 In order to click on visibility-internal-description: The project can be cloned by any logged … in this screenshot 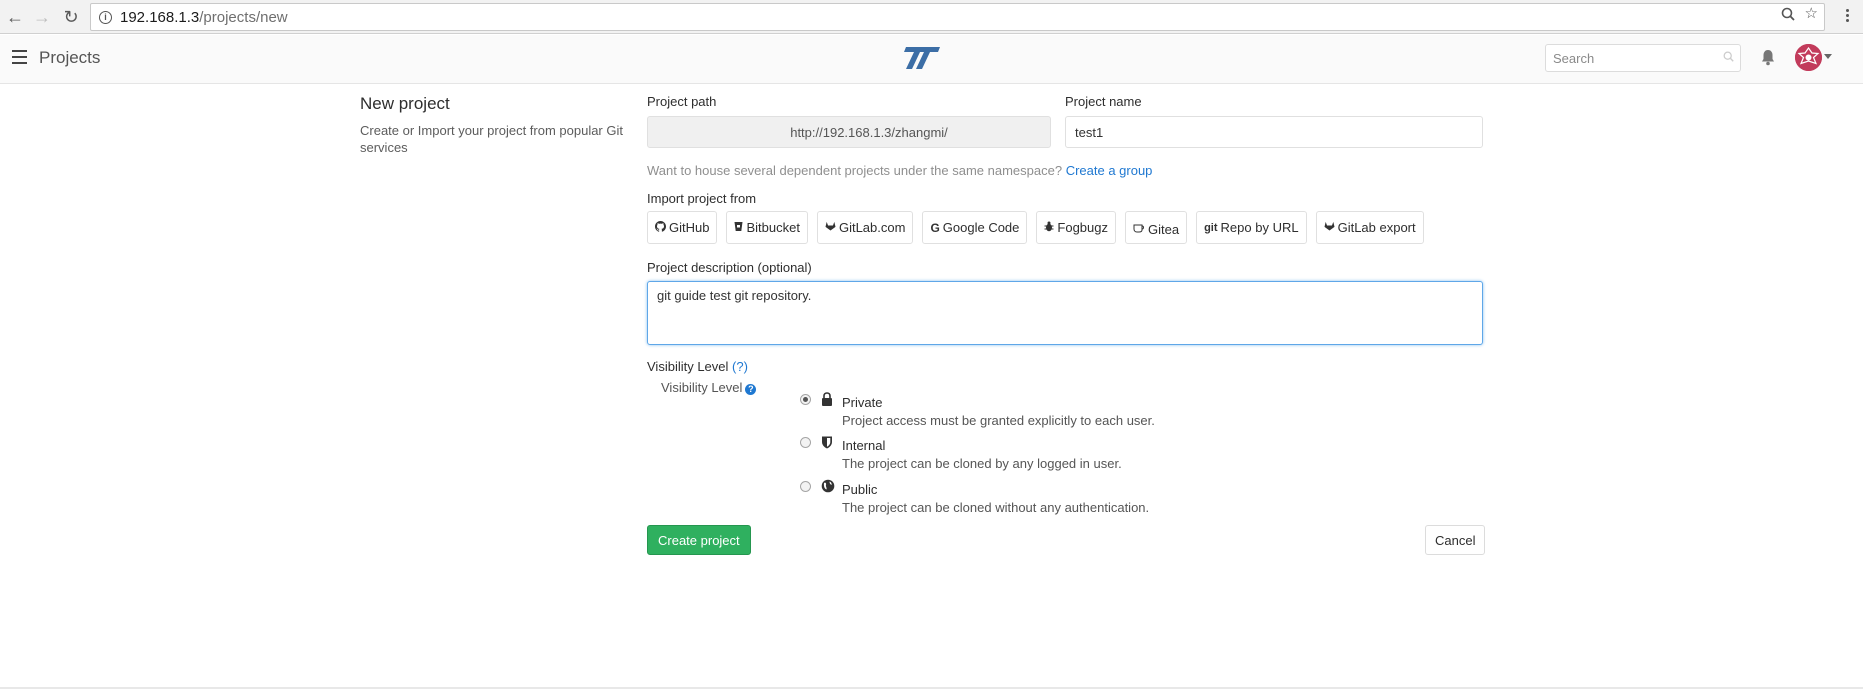, I will do `click(982, 463)`.